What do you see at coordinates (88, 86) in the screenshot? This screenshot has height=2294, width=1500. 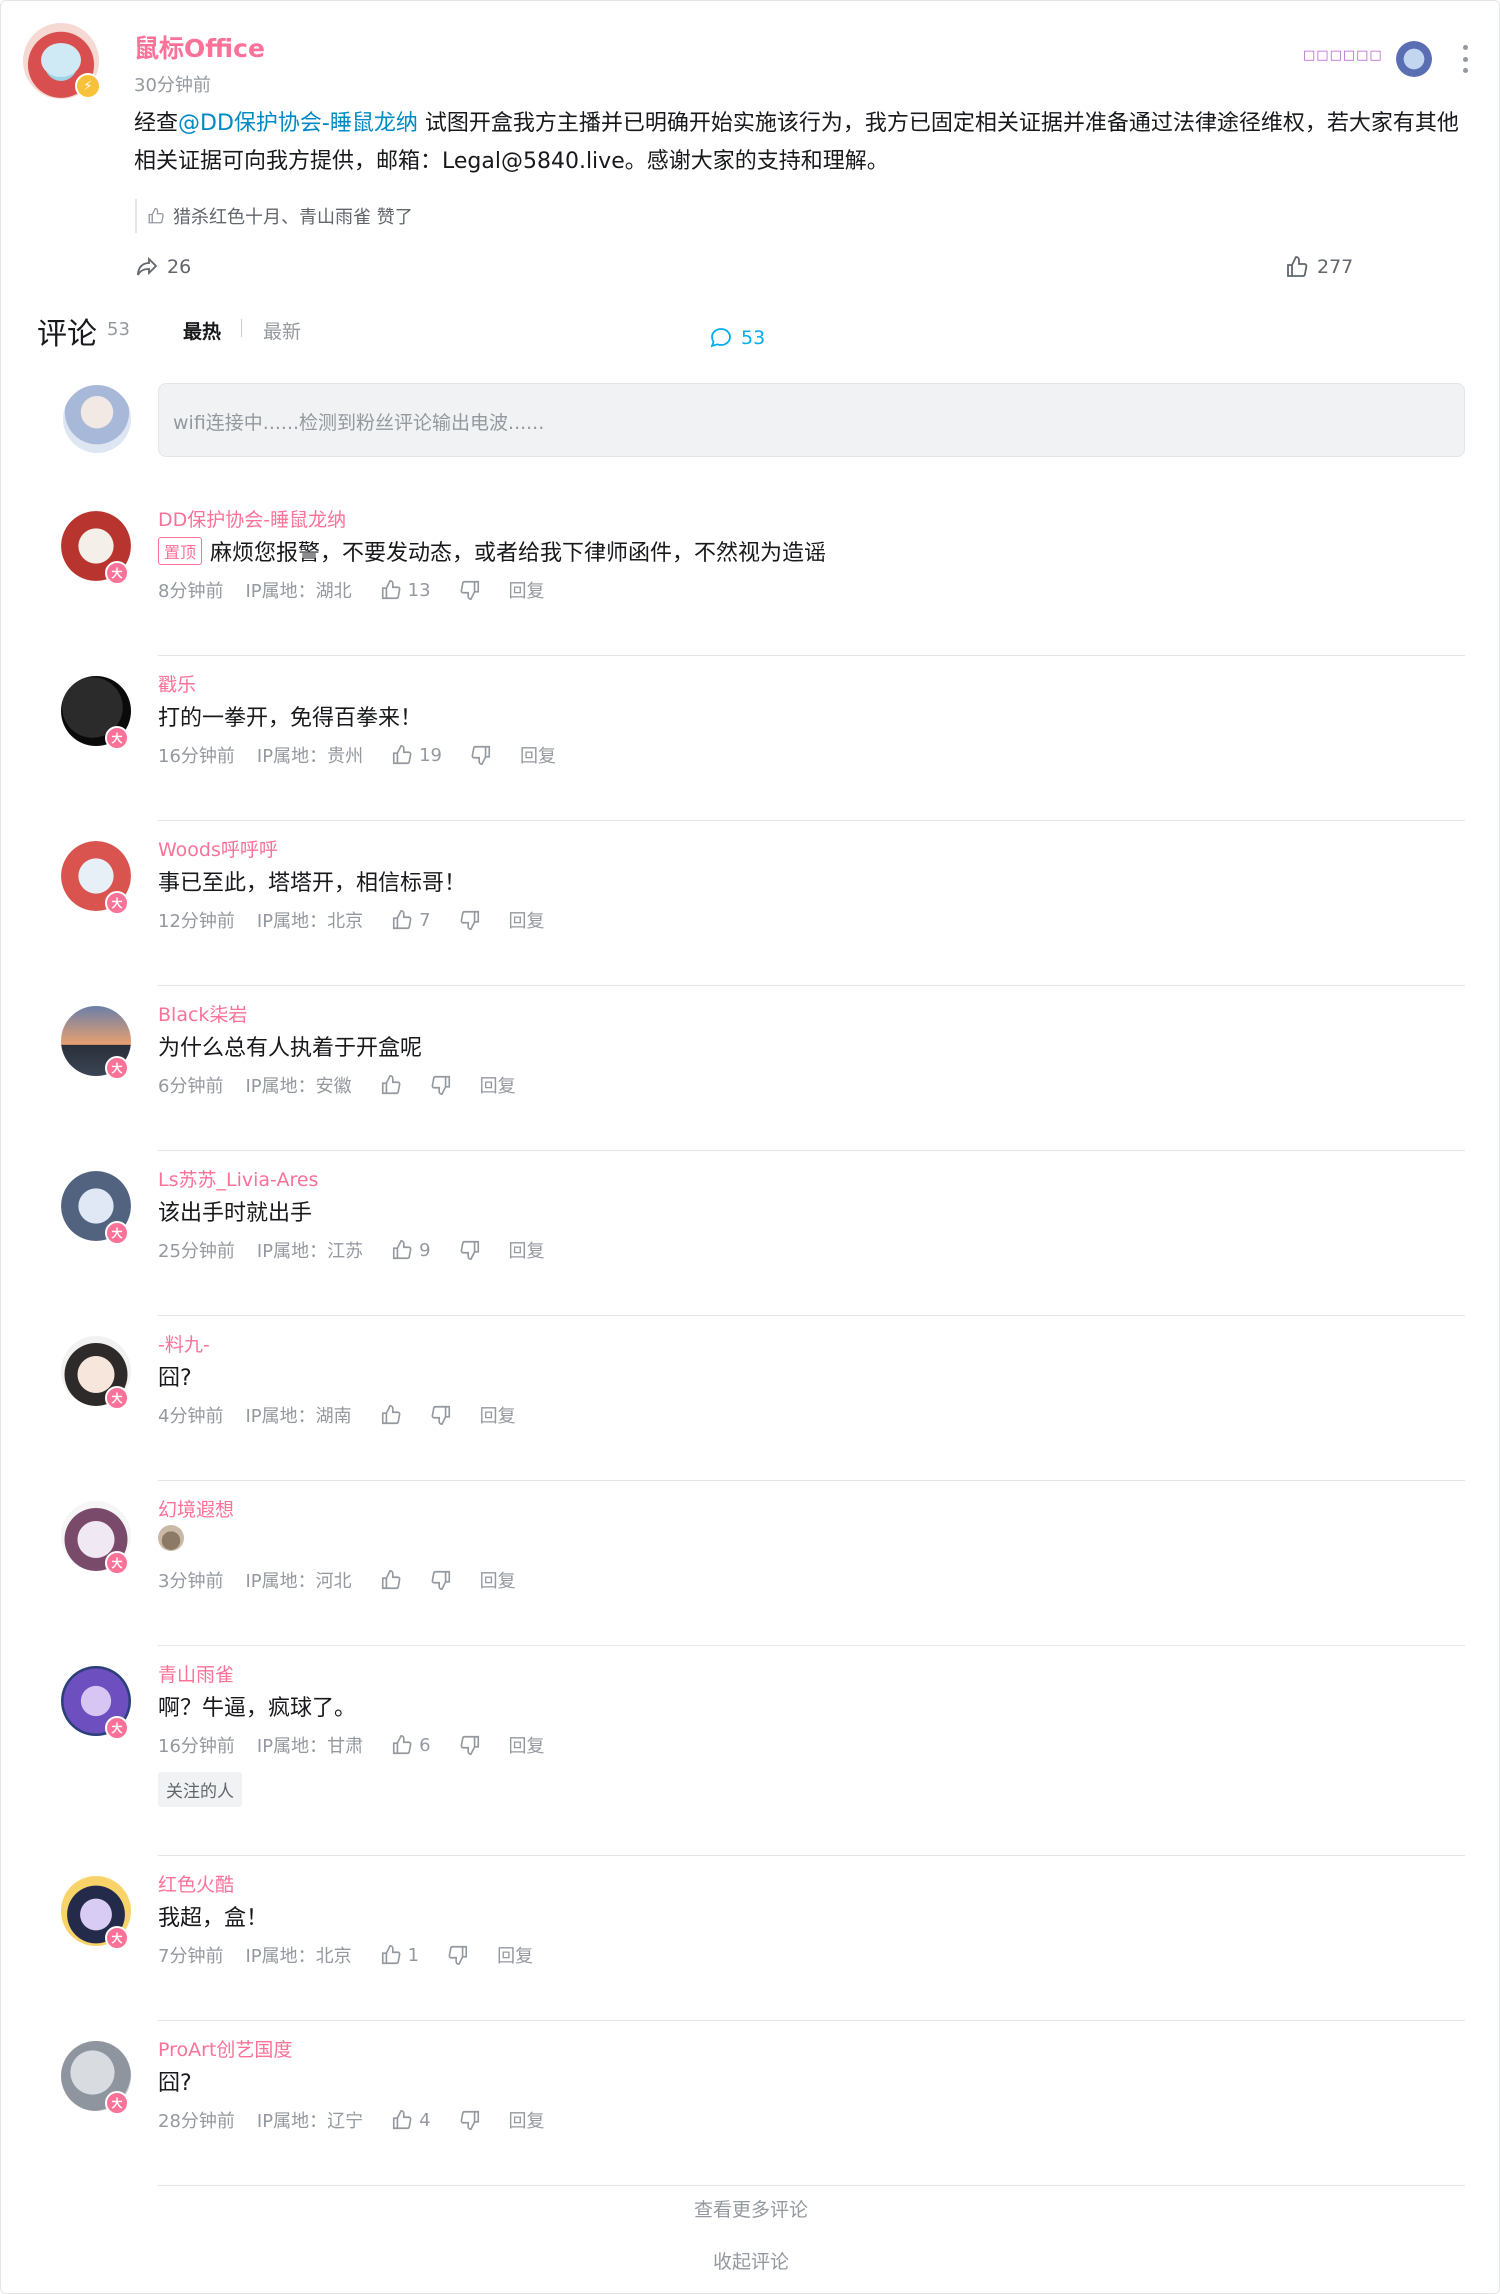 I see `lightning-badge-icon: ⚡` at bounding box center [88, 86].